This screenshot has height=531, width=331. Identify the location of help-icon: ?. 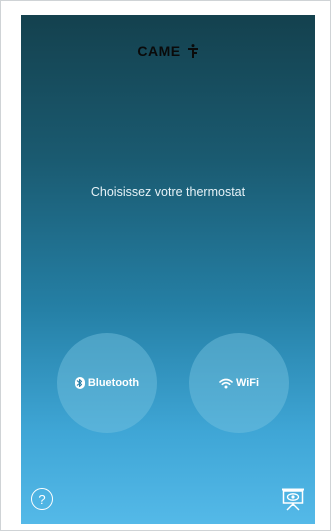
(42, 499).